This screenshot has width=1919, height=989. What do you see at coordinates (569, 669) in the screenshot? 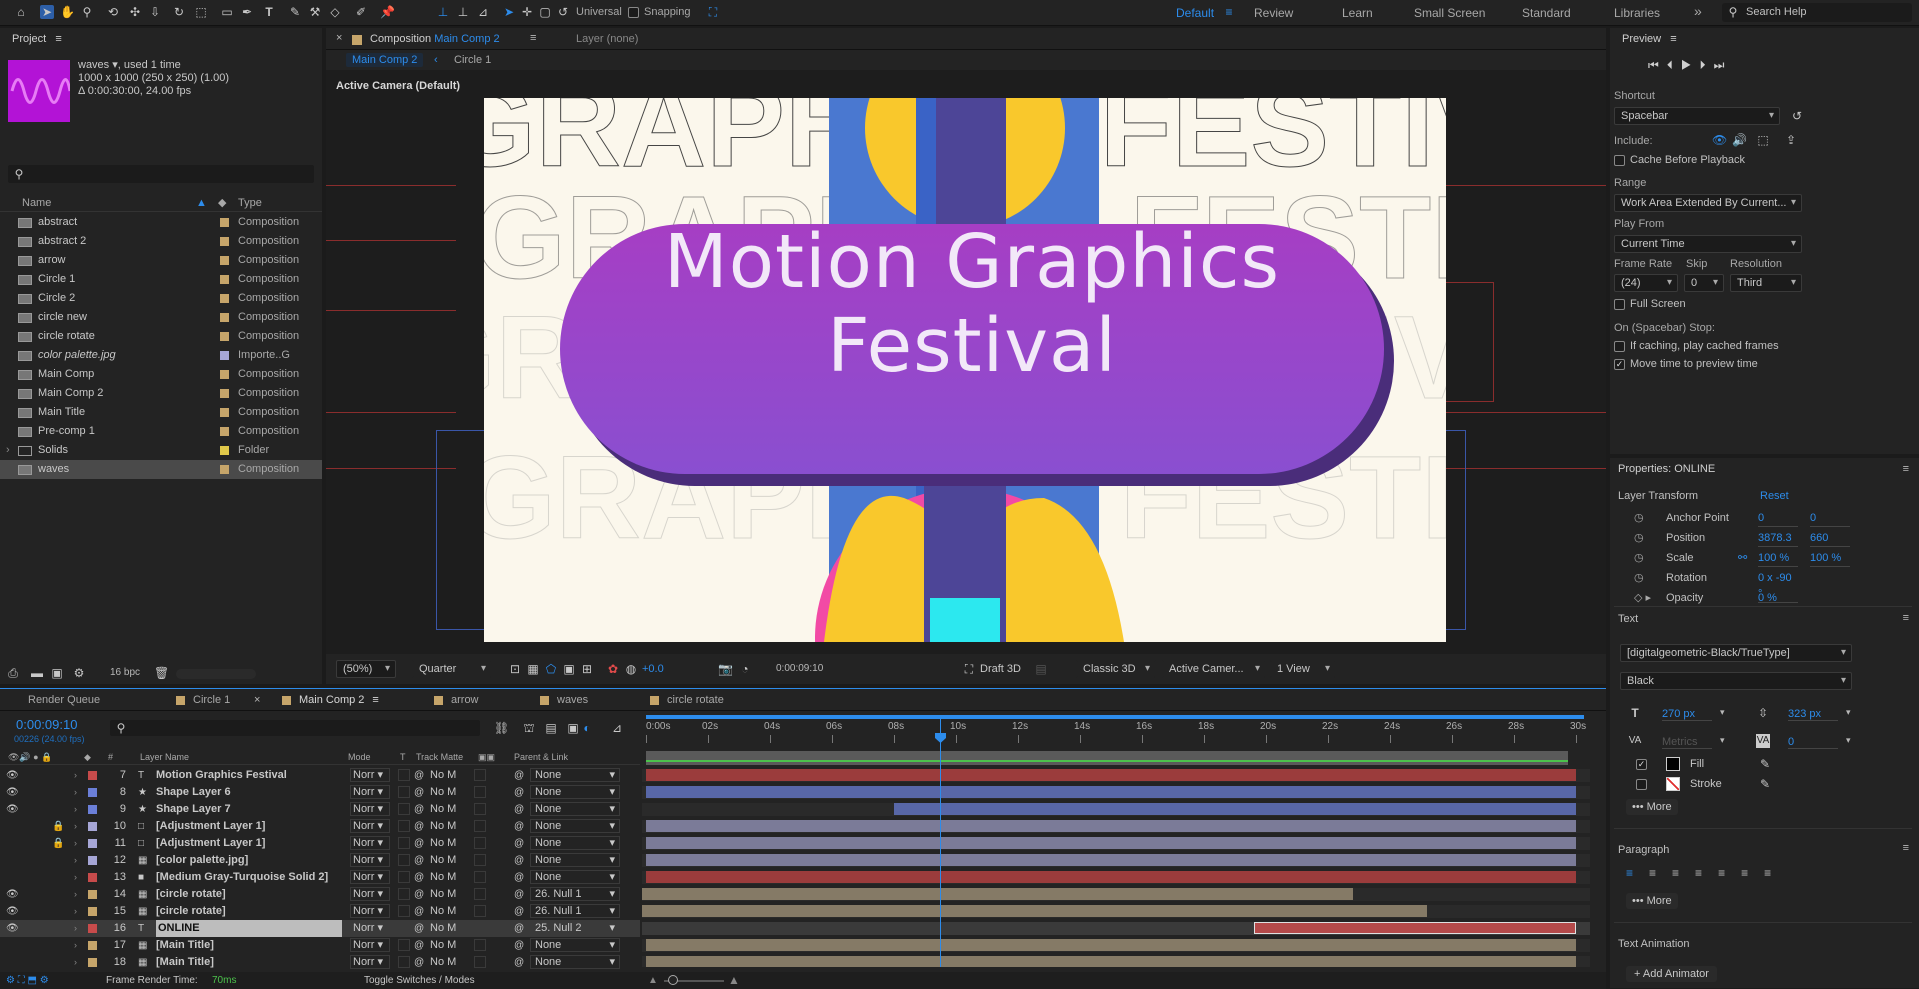
I see `region-of-interest-icon: ▣` at bounding box center [569, 669].